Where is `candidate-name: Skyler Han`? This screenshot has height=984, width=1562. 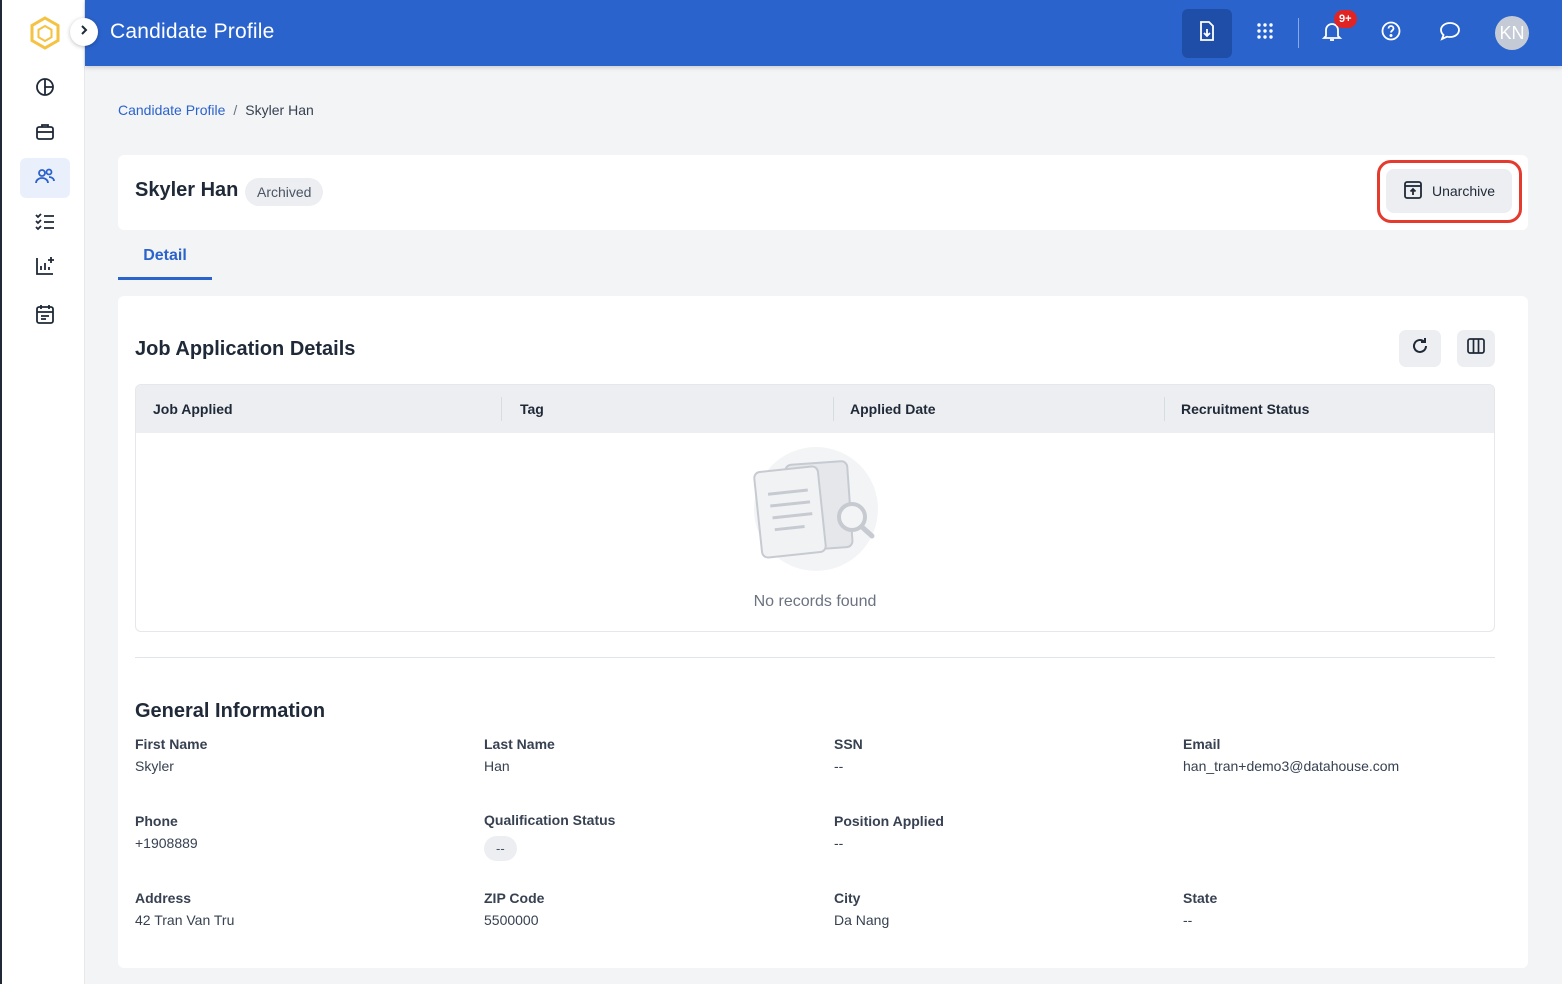 candidate-name: Skyler Han is located at coordinates (187, 190).